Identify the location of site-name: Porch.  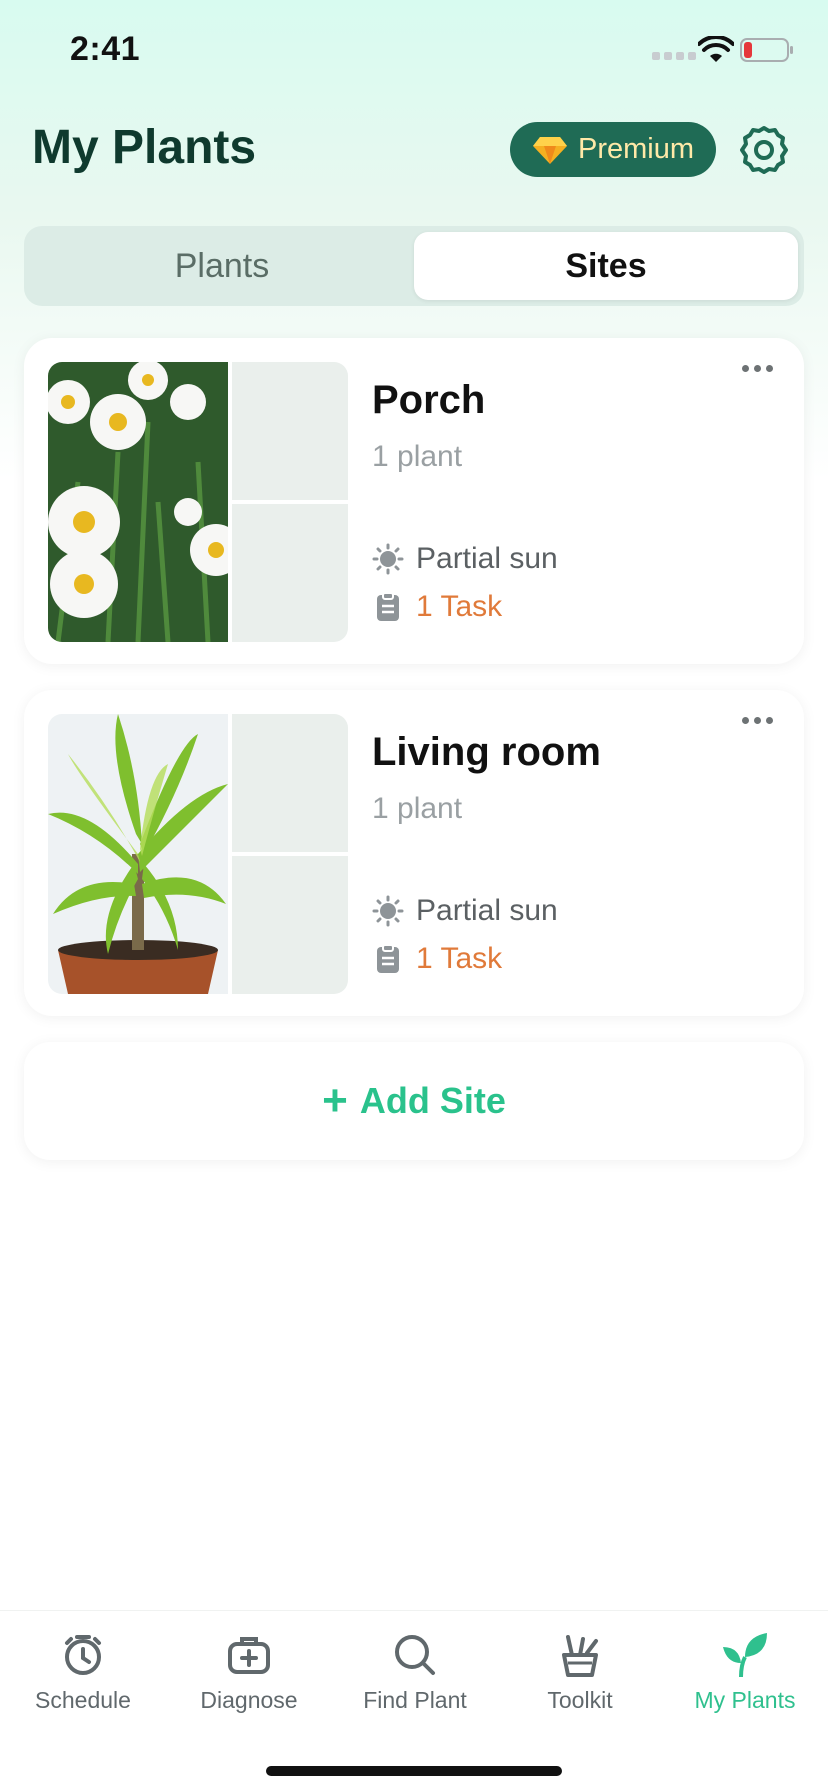
(429, 400).